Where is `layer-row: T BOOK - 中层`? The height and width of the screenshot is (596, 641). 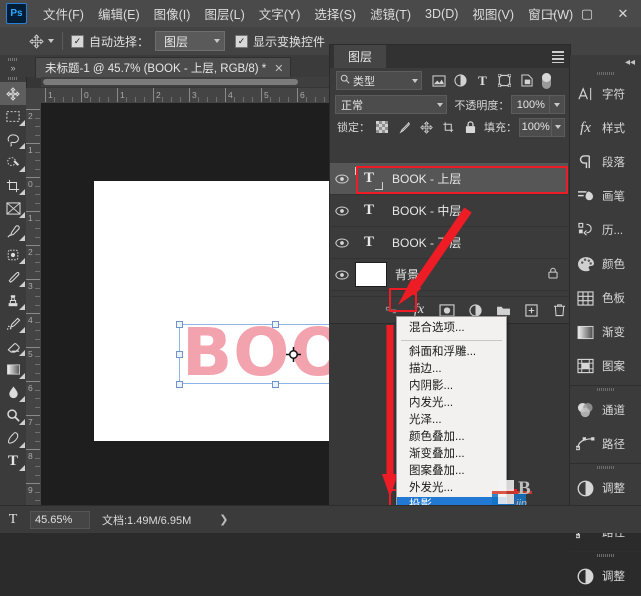
layer-row: T BOOK - 中层 is located at coordinates (449, 211).